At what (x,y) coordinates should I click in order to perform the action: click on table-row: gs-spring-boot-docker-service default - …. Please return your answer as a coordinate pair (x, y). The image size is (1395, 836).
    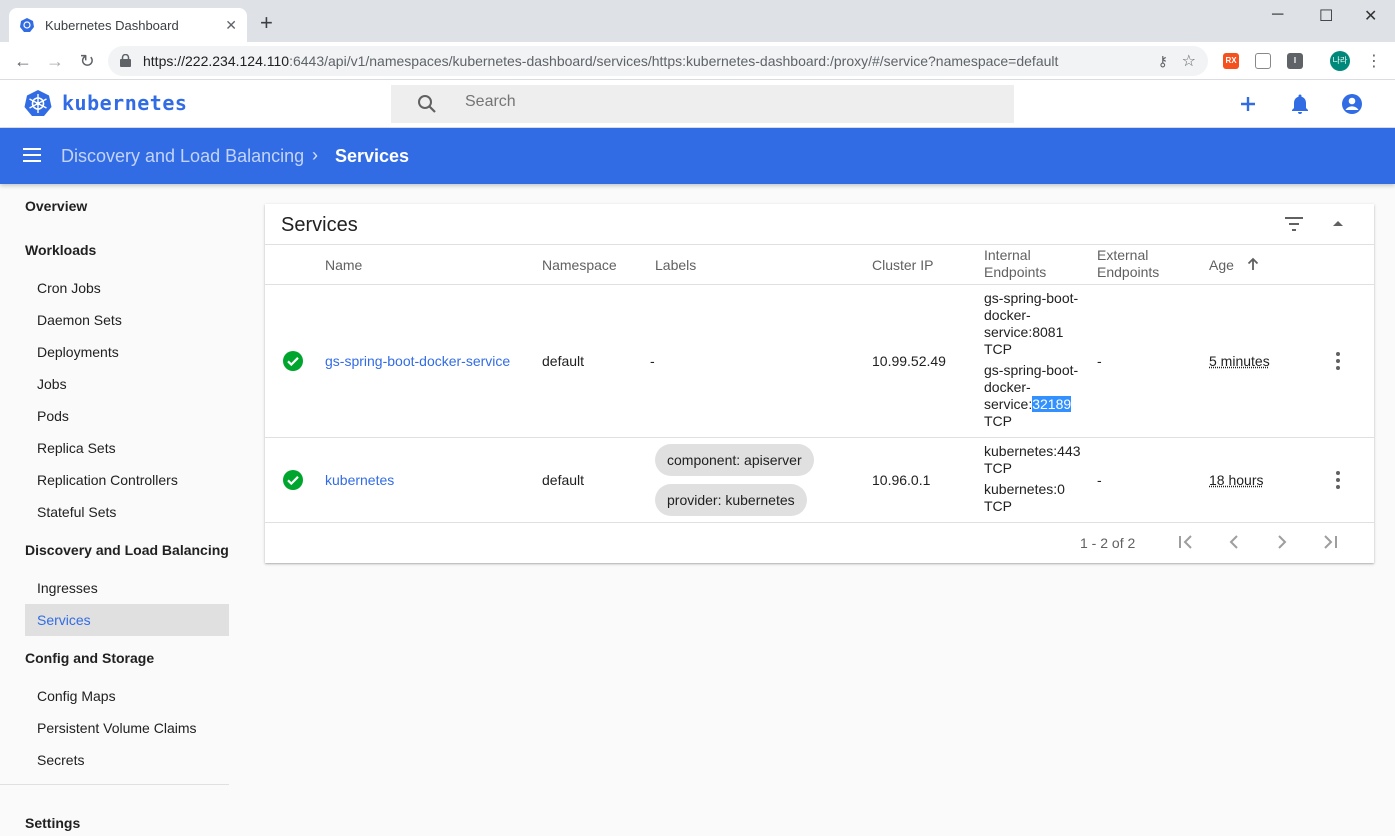
    Looking at the image, I should click on (819, 361).